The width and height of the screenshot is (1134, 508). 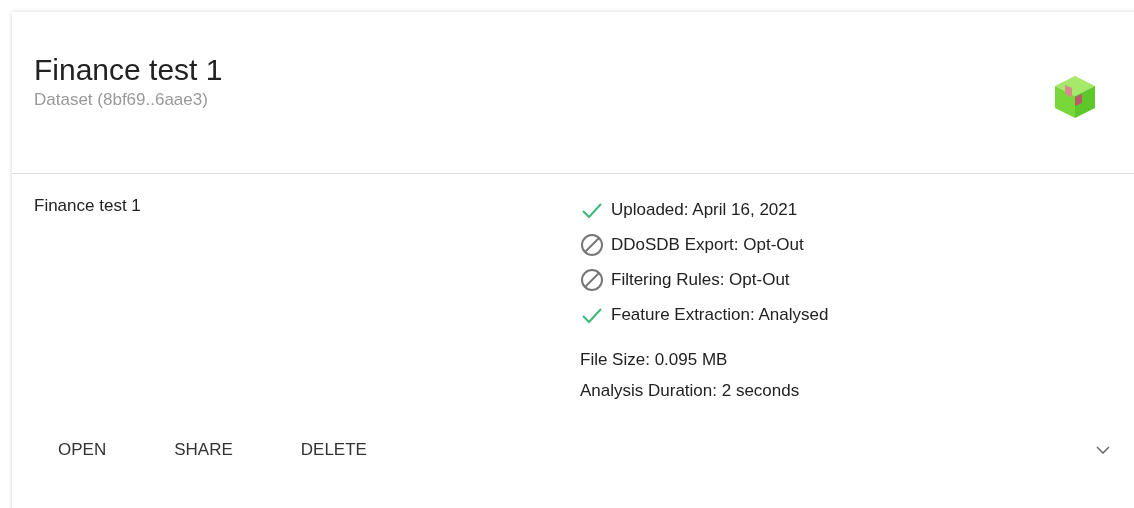 What do you see at coordinates (82, 450) in the screenshot?
I see `action-button: OPEN` at bounding box center [82, 450].